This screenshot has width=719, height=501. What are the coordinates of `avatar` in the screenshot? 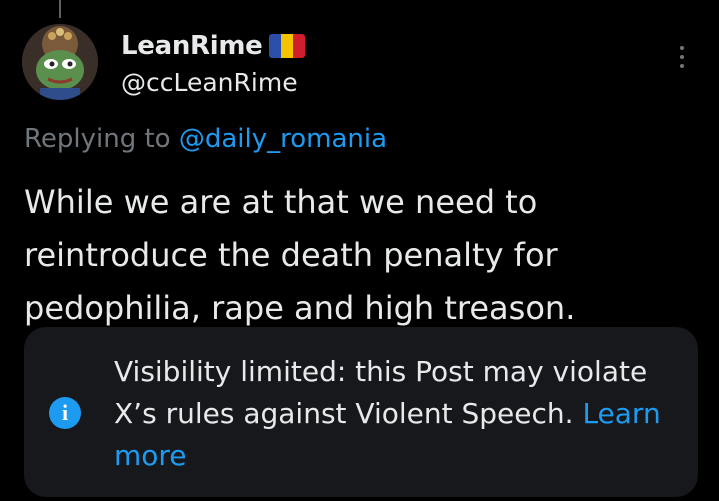 It's located at (60, 62).